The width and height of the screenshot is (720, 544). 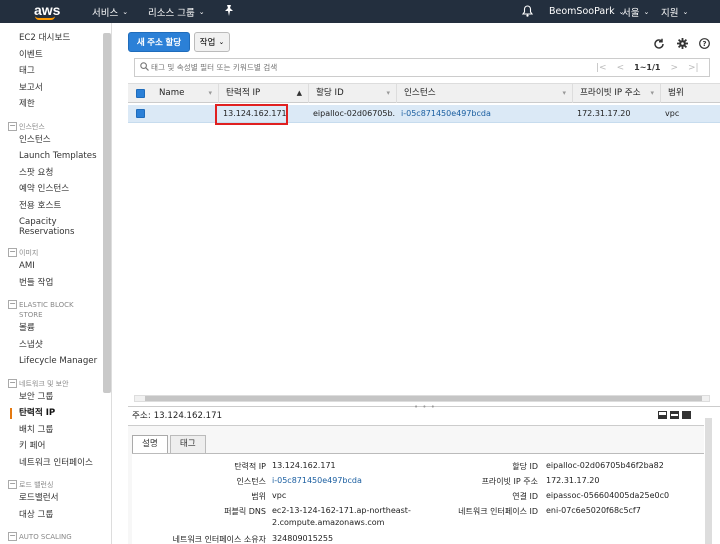 What do you see at coordinates (674, 68) in the screenshot?
I see `next-page-icon: >` at bounding box center [674, 68].